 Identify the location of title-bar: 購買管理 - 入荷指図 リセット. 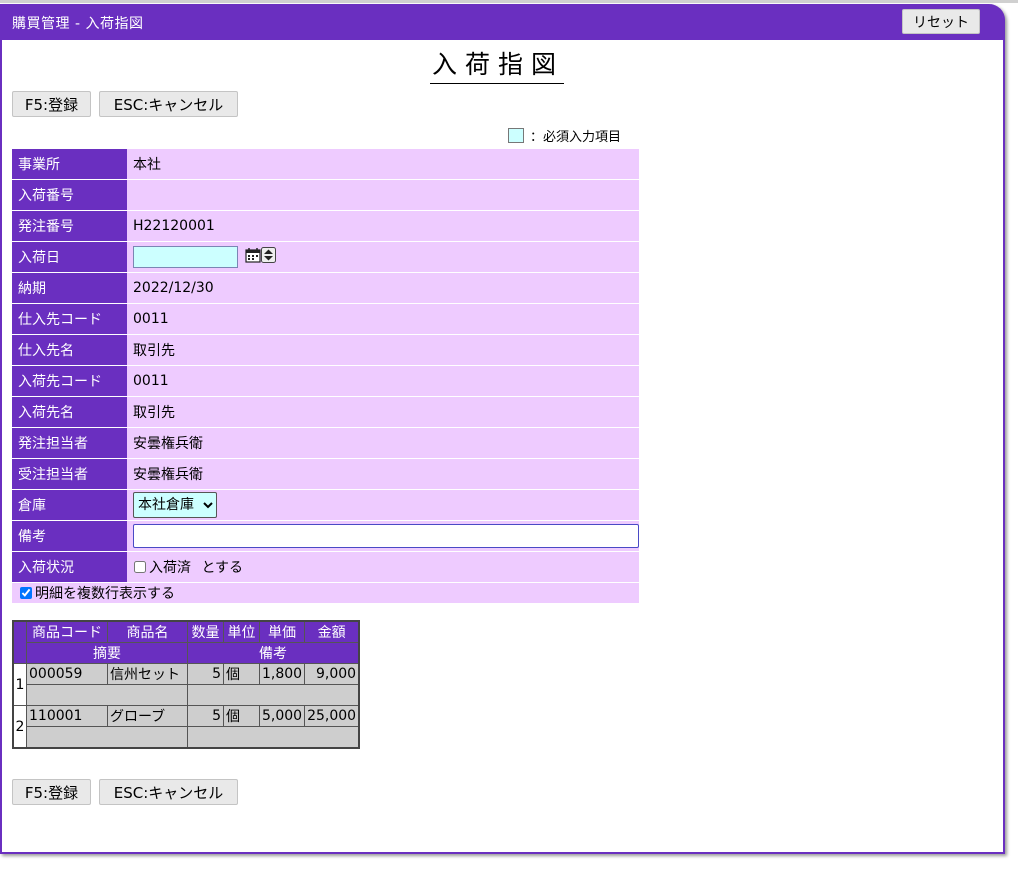
(501, 22).